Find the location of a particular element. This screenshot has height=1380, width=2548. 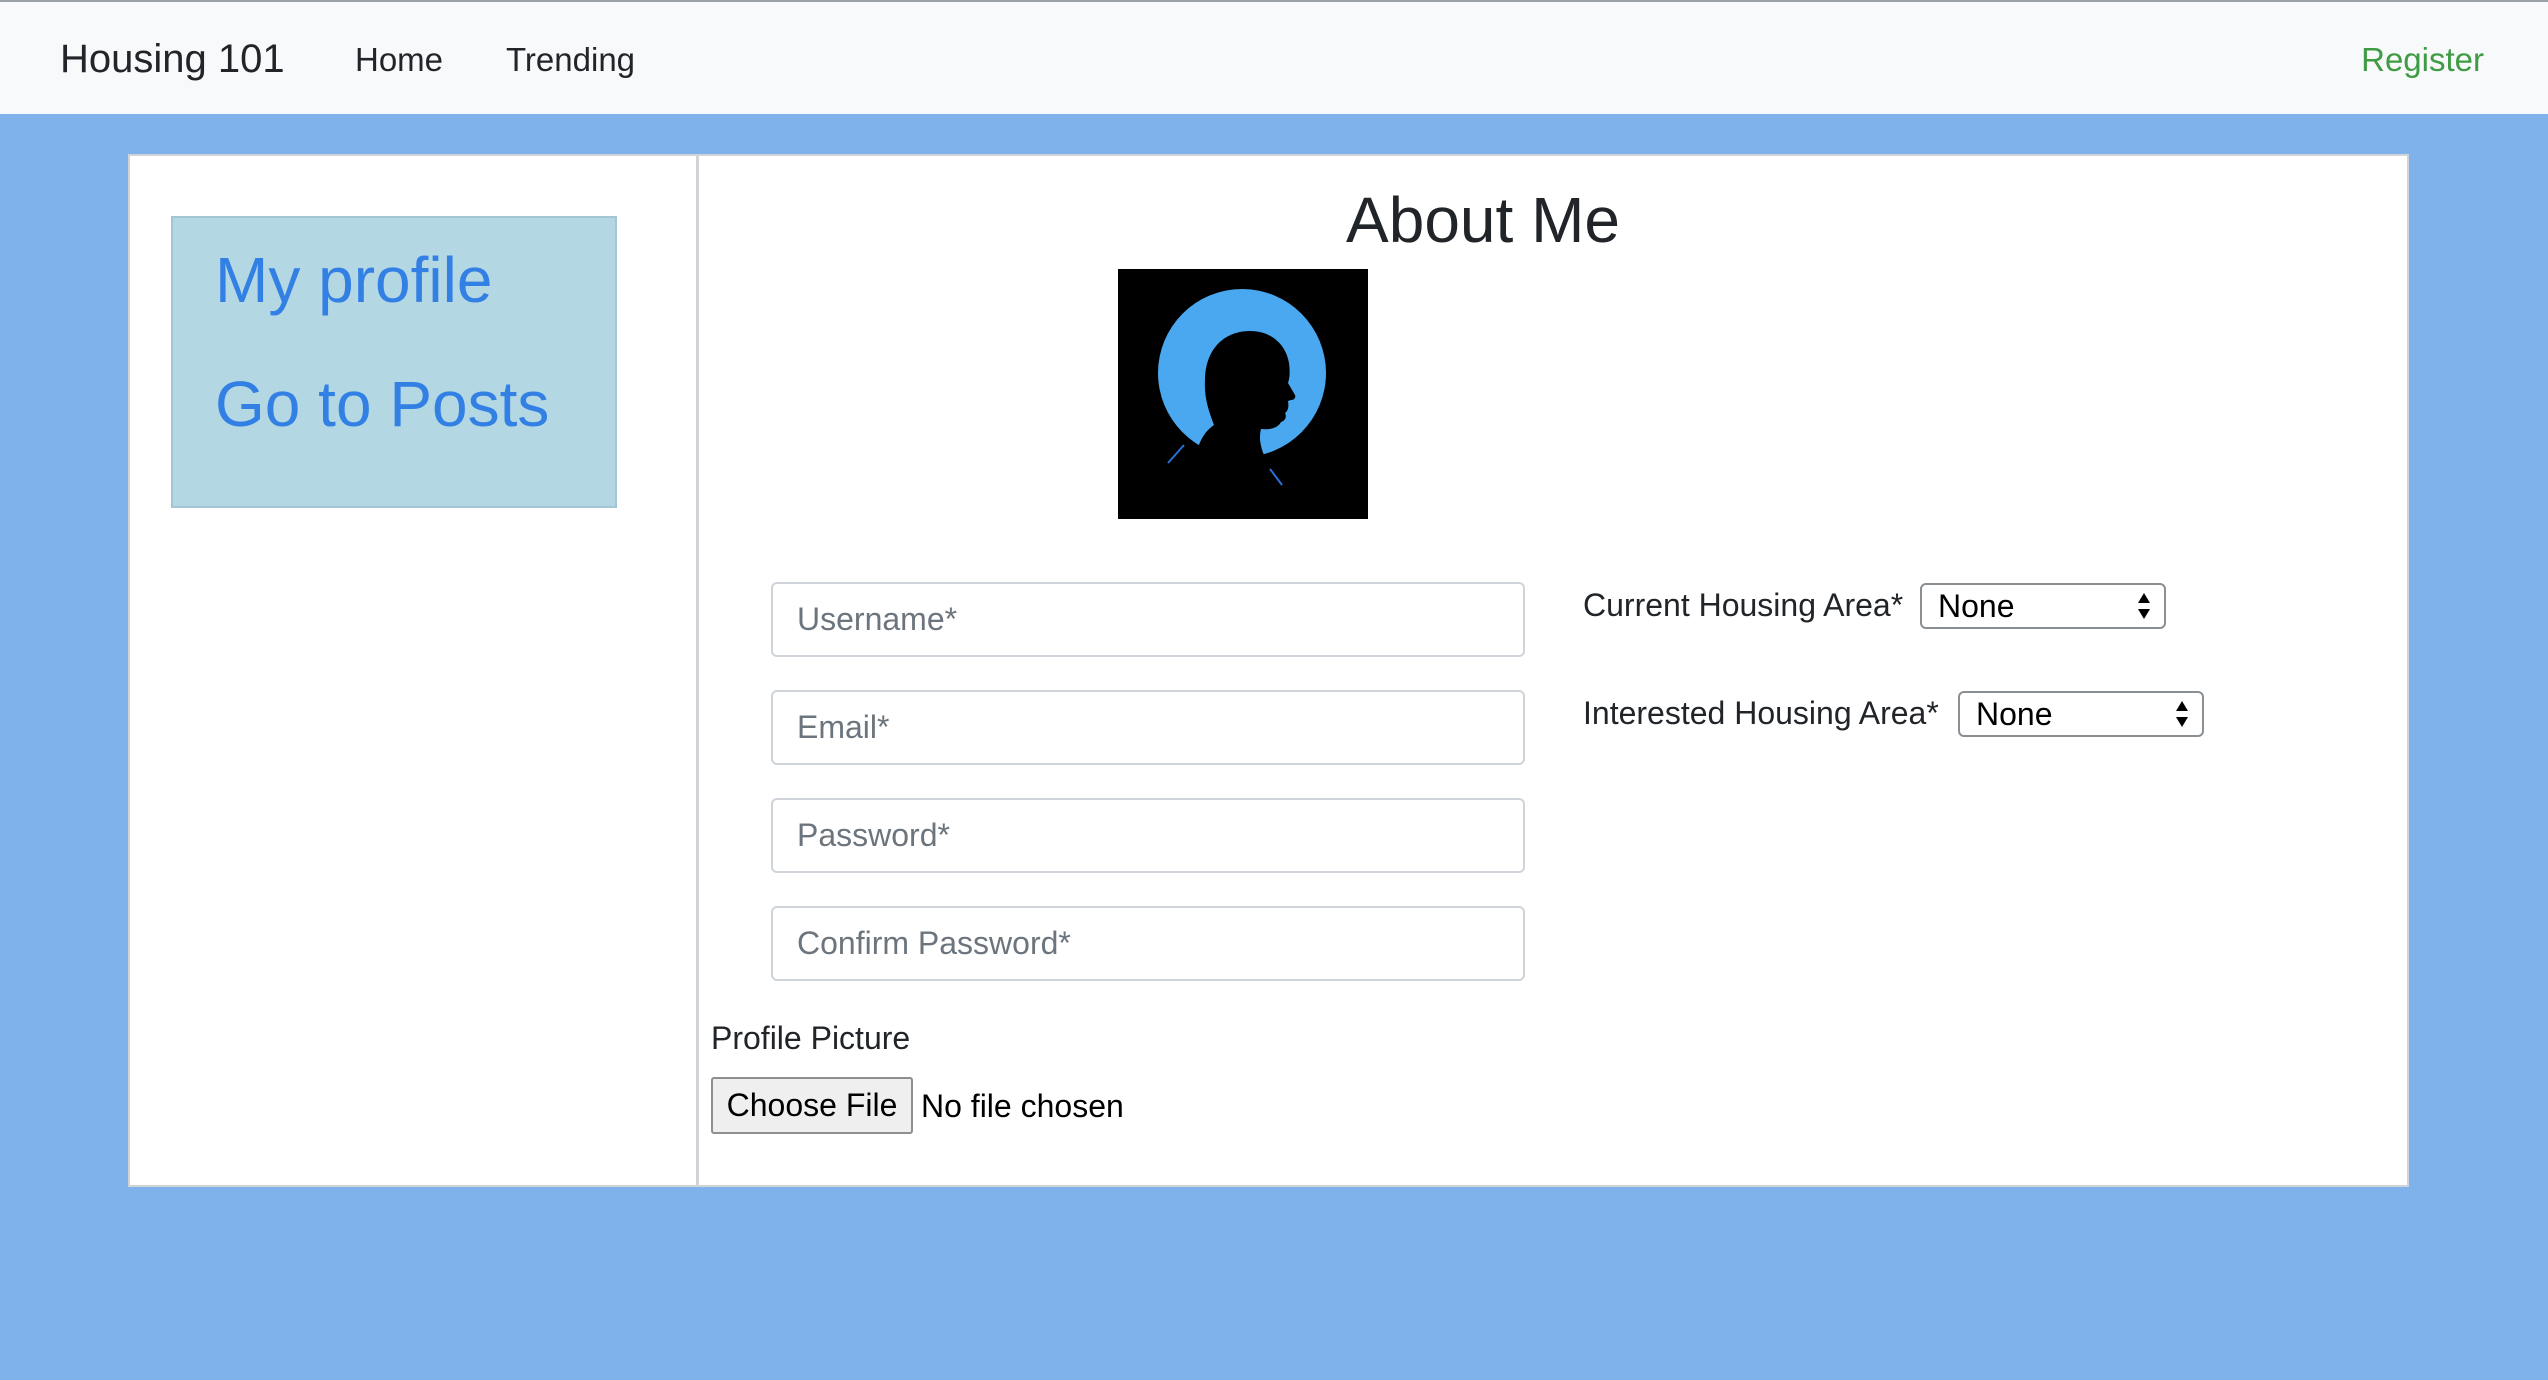

profile-picture-label: Profile Picture is located at coordinates (811, 1038).